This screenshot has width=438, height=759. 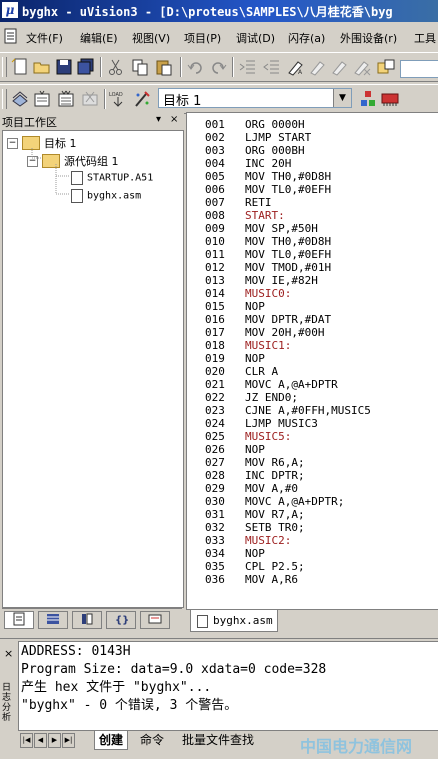 I want to click on code-line: 010 MOV TH0,#0D8H, so click(x=312, y=241).